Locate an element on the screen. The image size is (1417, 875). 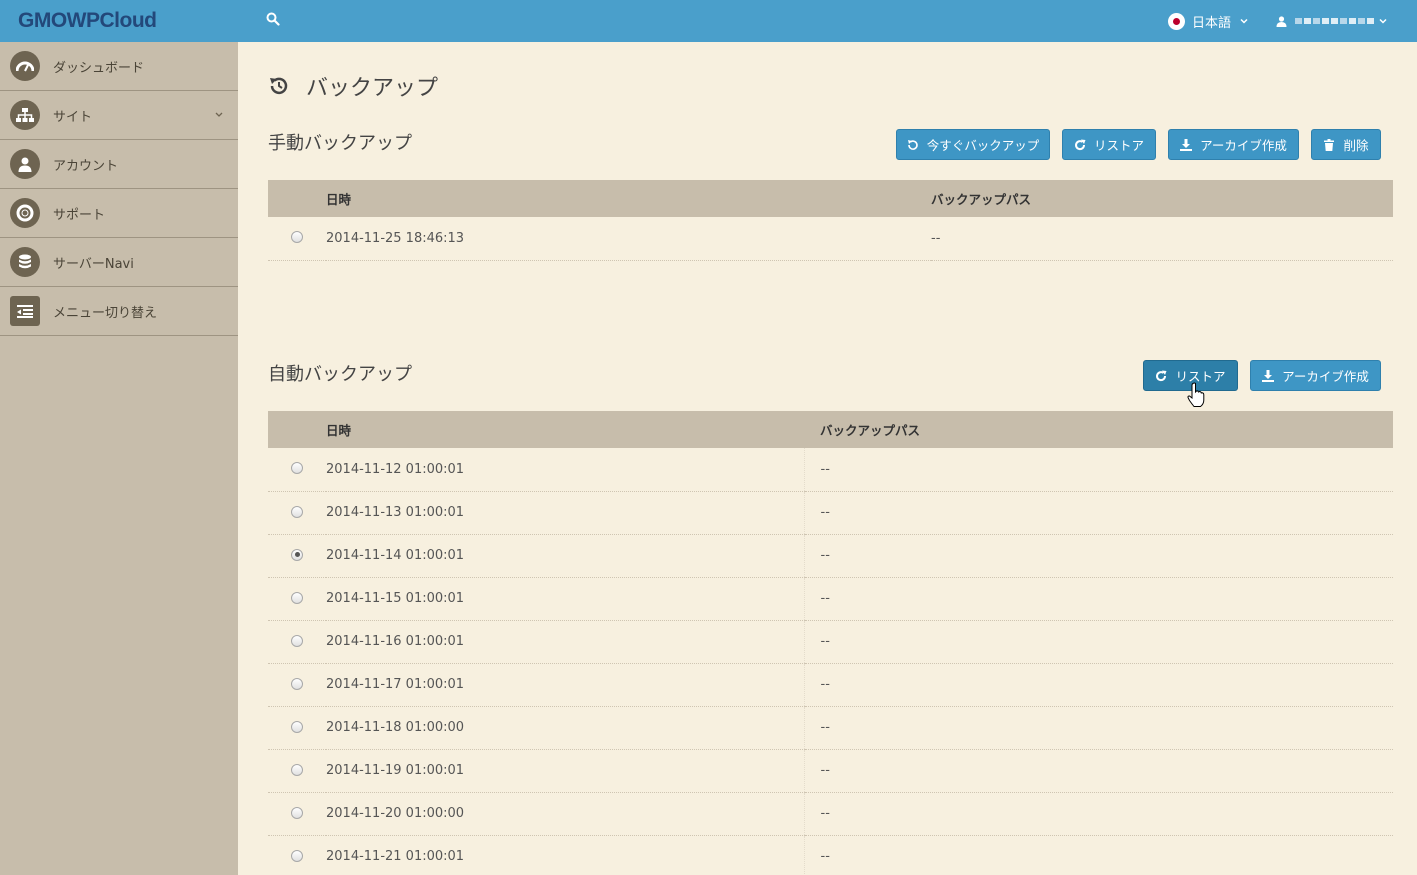
row-datetime: 2014-11-14 01:00:01 is located at coordinates (565, 556).